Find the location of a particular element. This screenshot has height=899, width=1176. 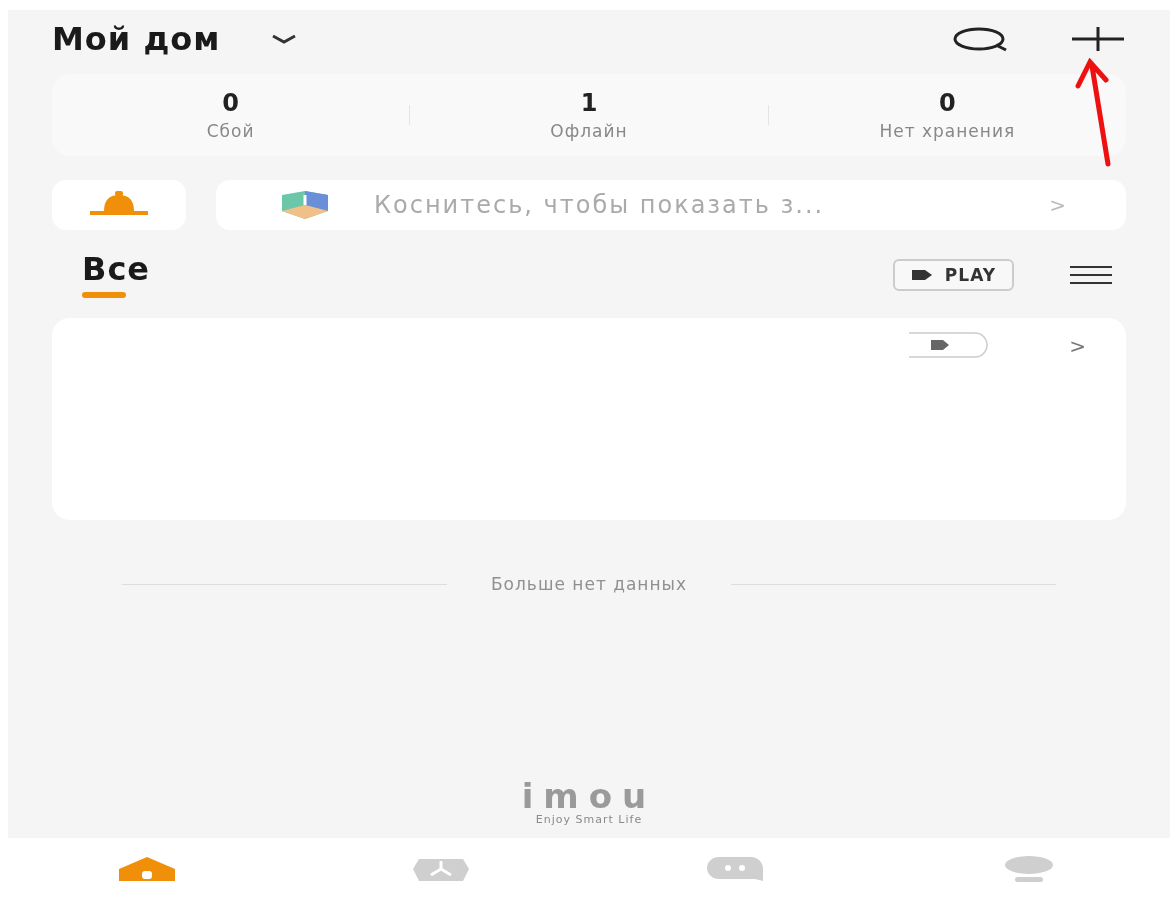

stat-label: Офлайн is located at coordinates (589, 131).